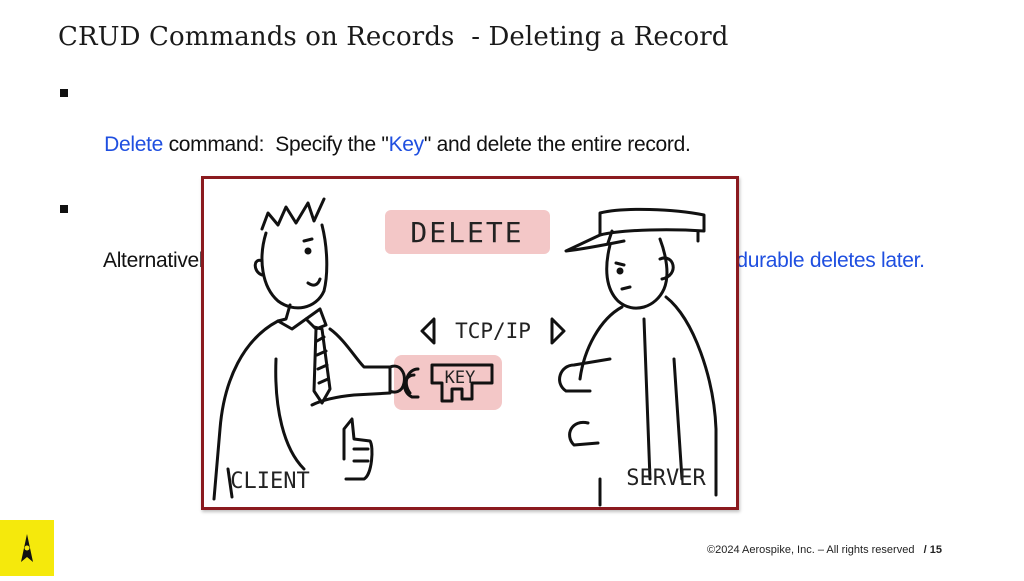  What do you see at coordinates (557, 144) in the screenshot?
I see `bullet-text-part: " and delete the entire record.` at bounding box center [557, 144].